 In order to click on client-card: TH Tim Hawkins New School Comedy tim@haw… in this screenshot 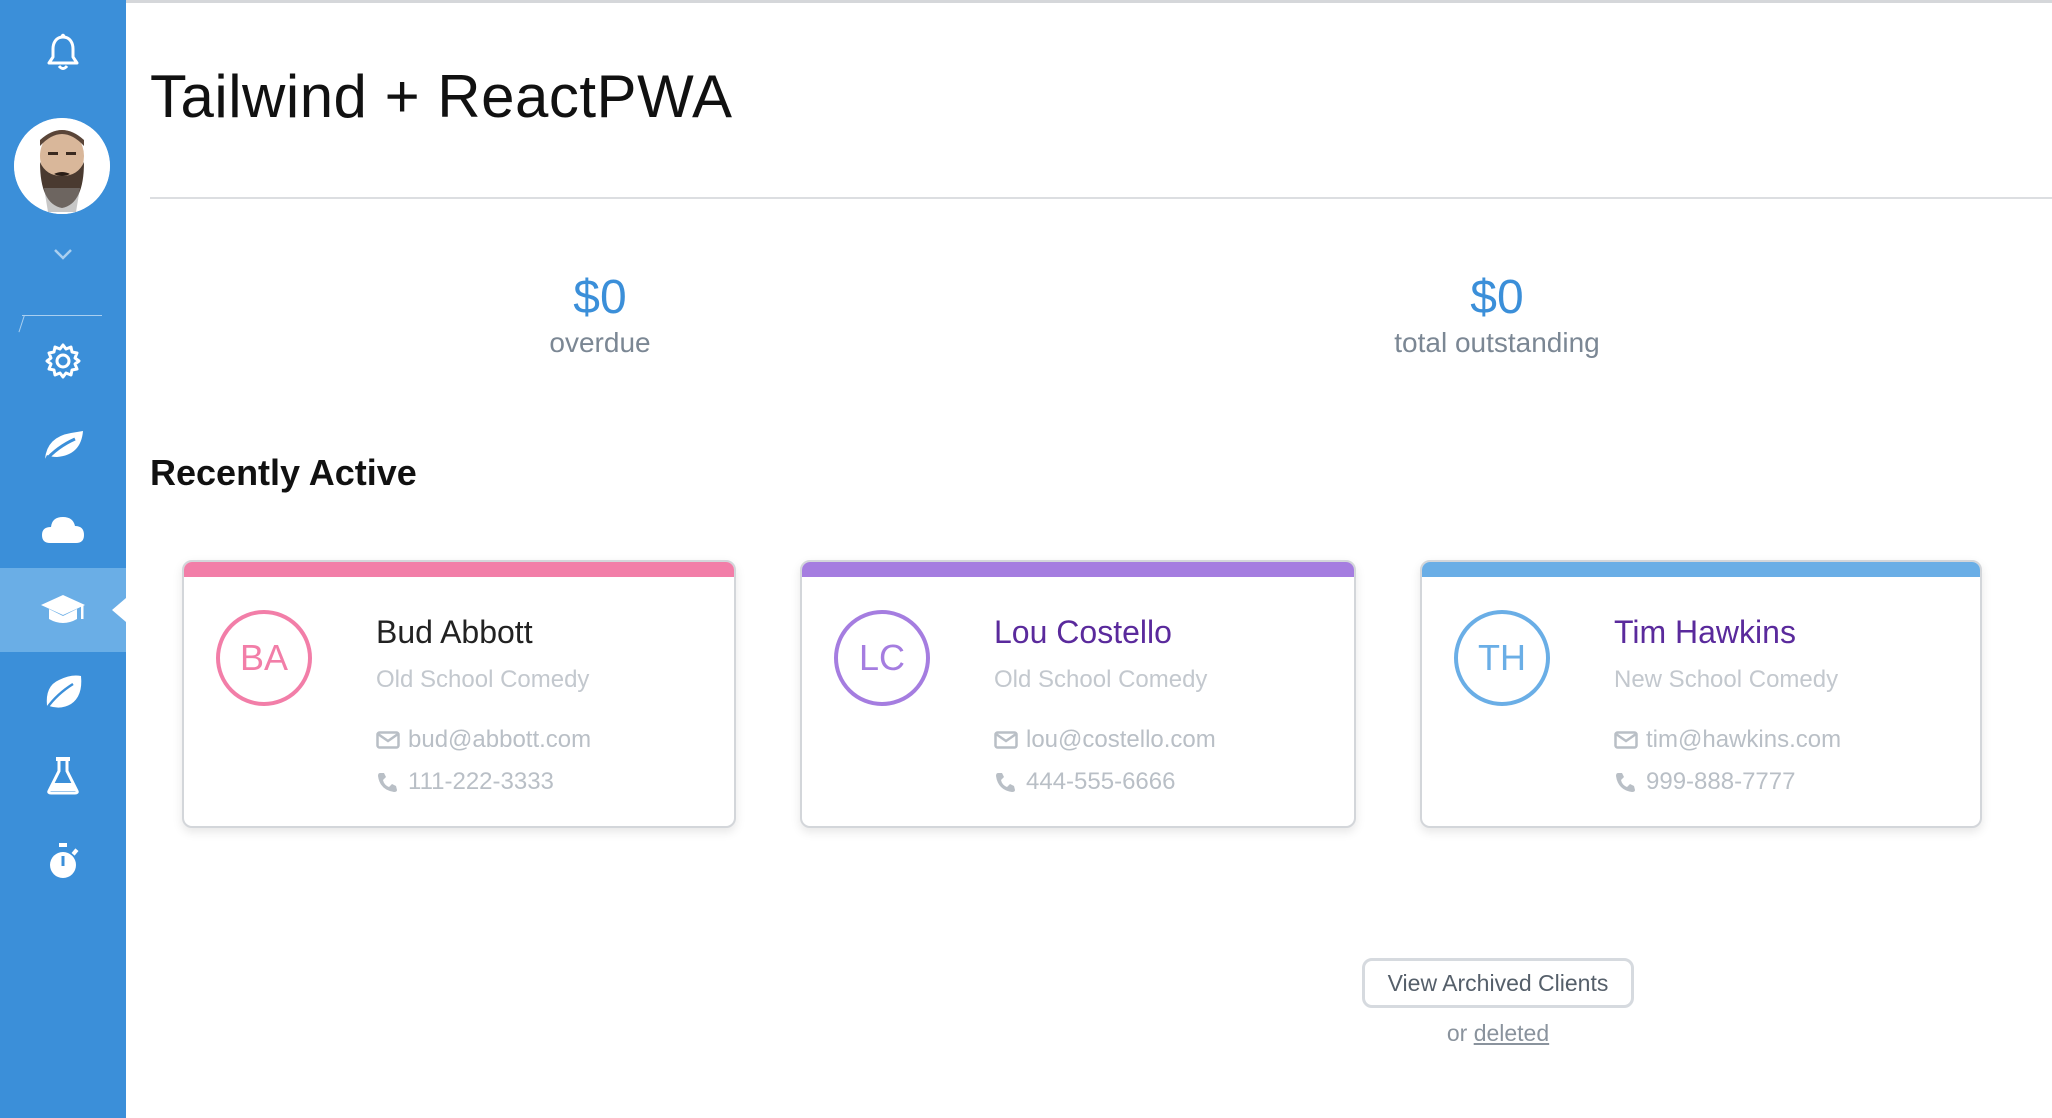, I will do `click(1701, 694)`.